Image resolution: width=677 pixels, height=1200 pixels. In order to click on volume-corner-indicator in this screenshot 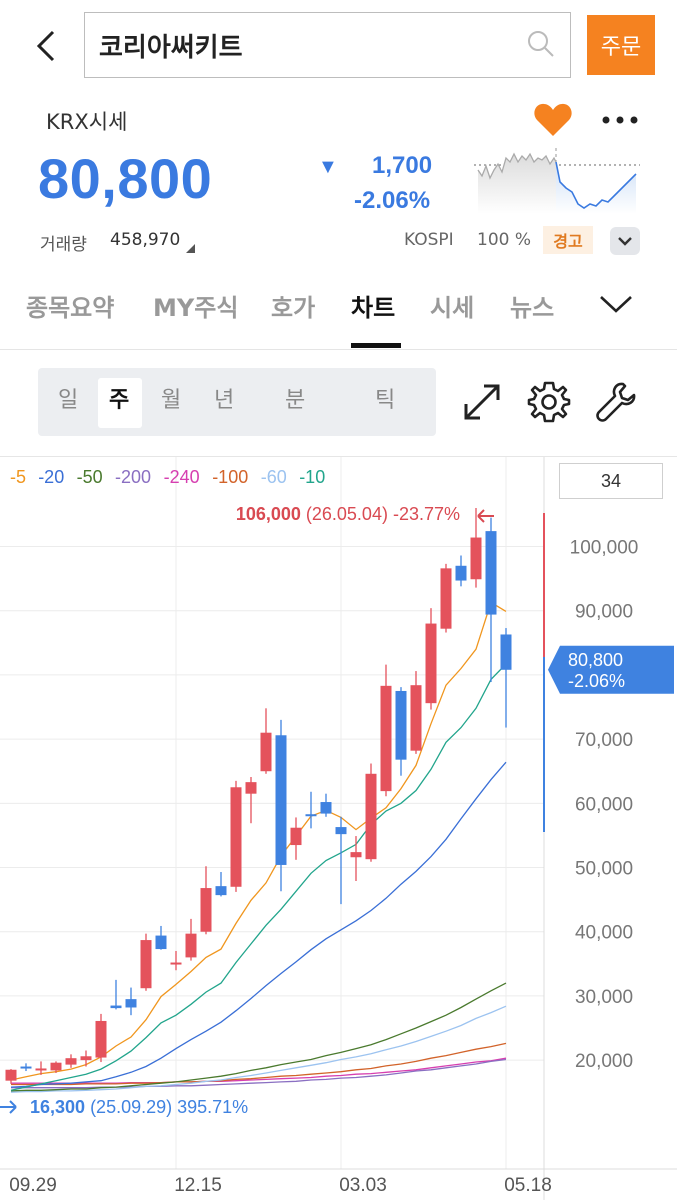, I will do `click(190, 248)`.